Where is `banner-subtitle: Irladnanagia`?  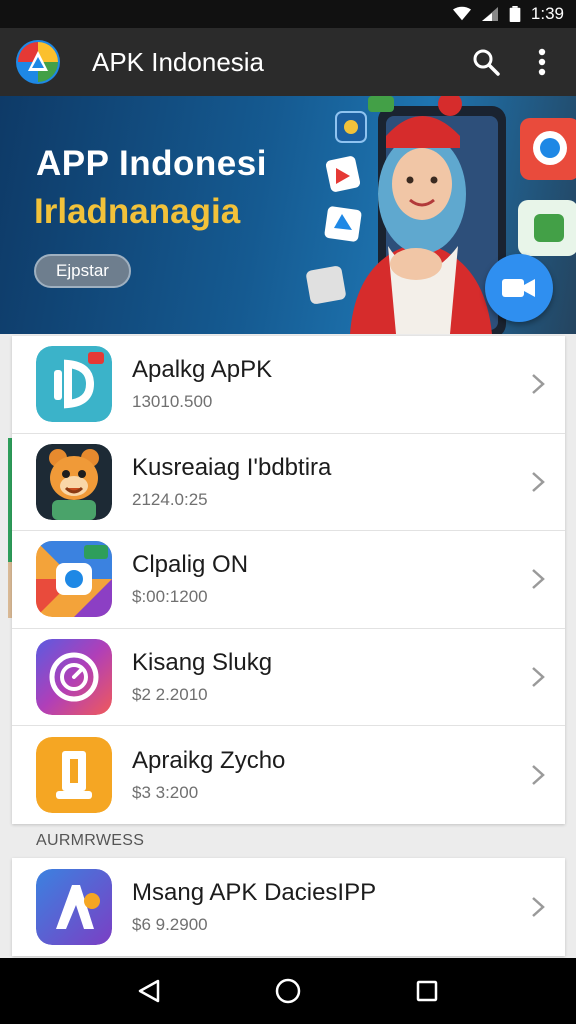 banner-subtitle: Irladnanagia is located at coordinates (137, 211).